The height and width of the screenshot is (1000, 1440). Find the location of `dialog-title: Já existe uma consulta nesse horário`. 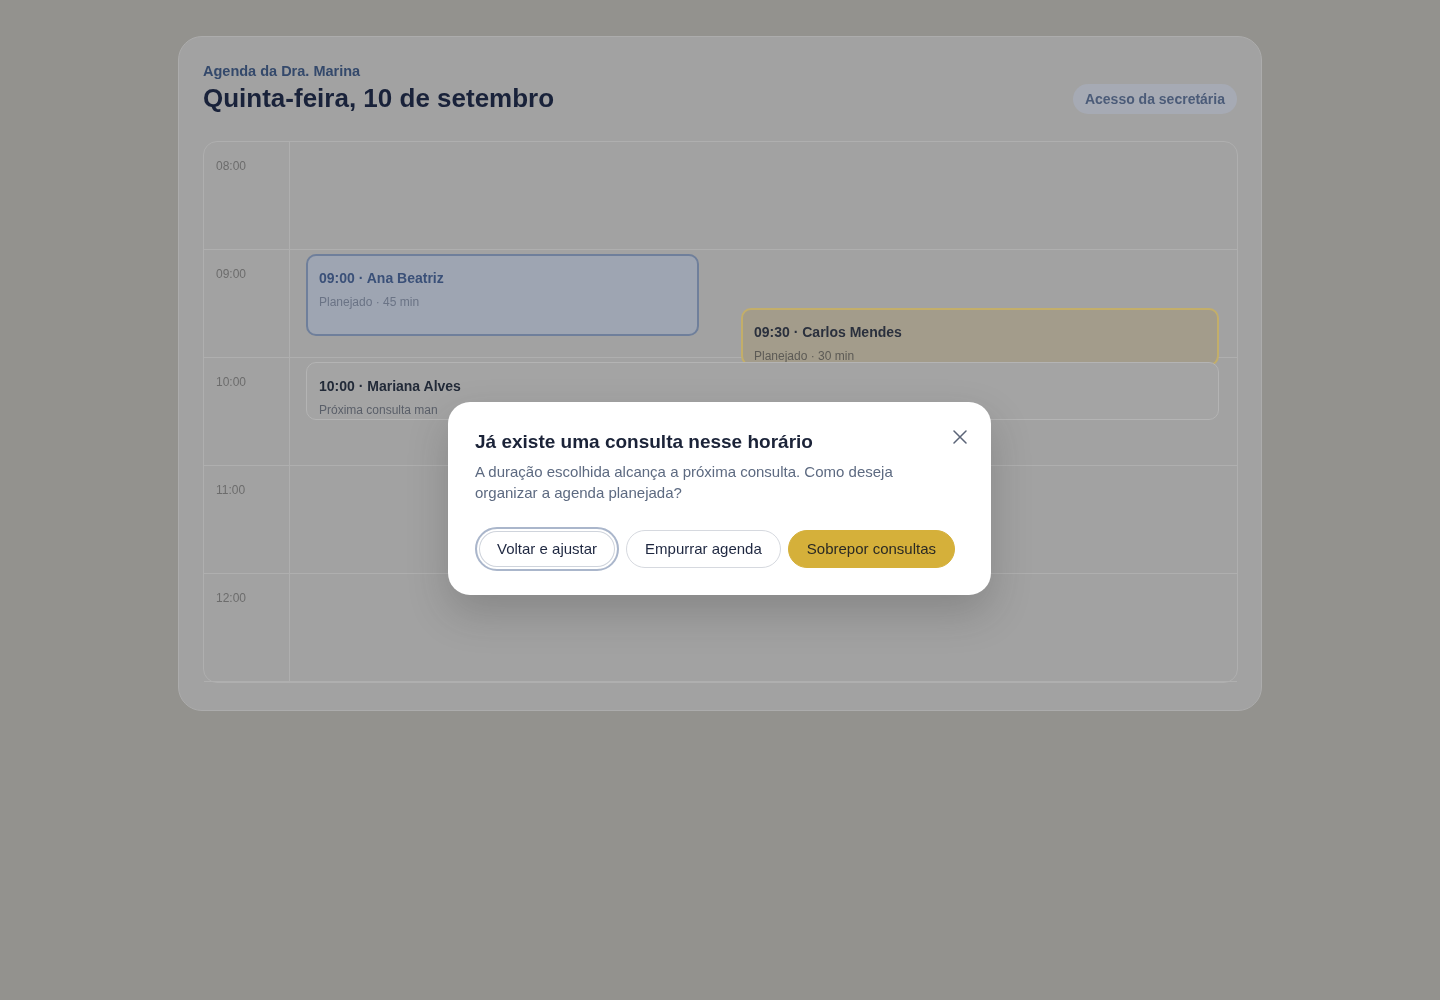

dialog-title: Já existe uma consulta nesse horário is located at coordinates (644, 442).